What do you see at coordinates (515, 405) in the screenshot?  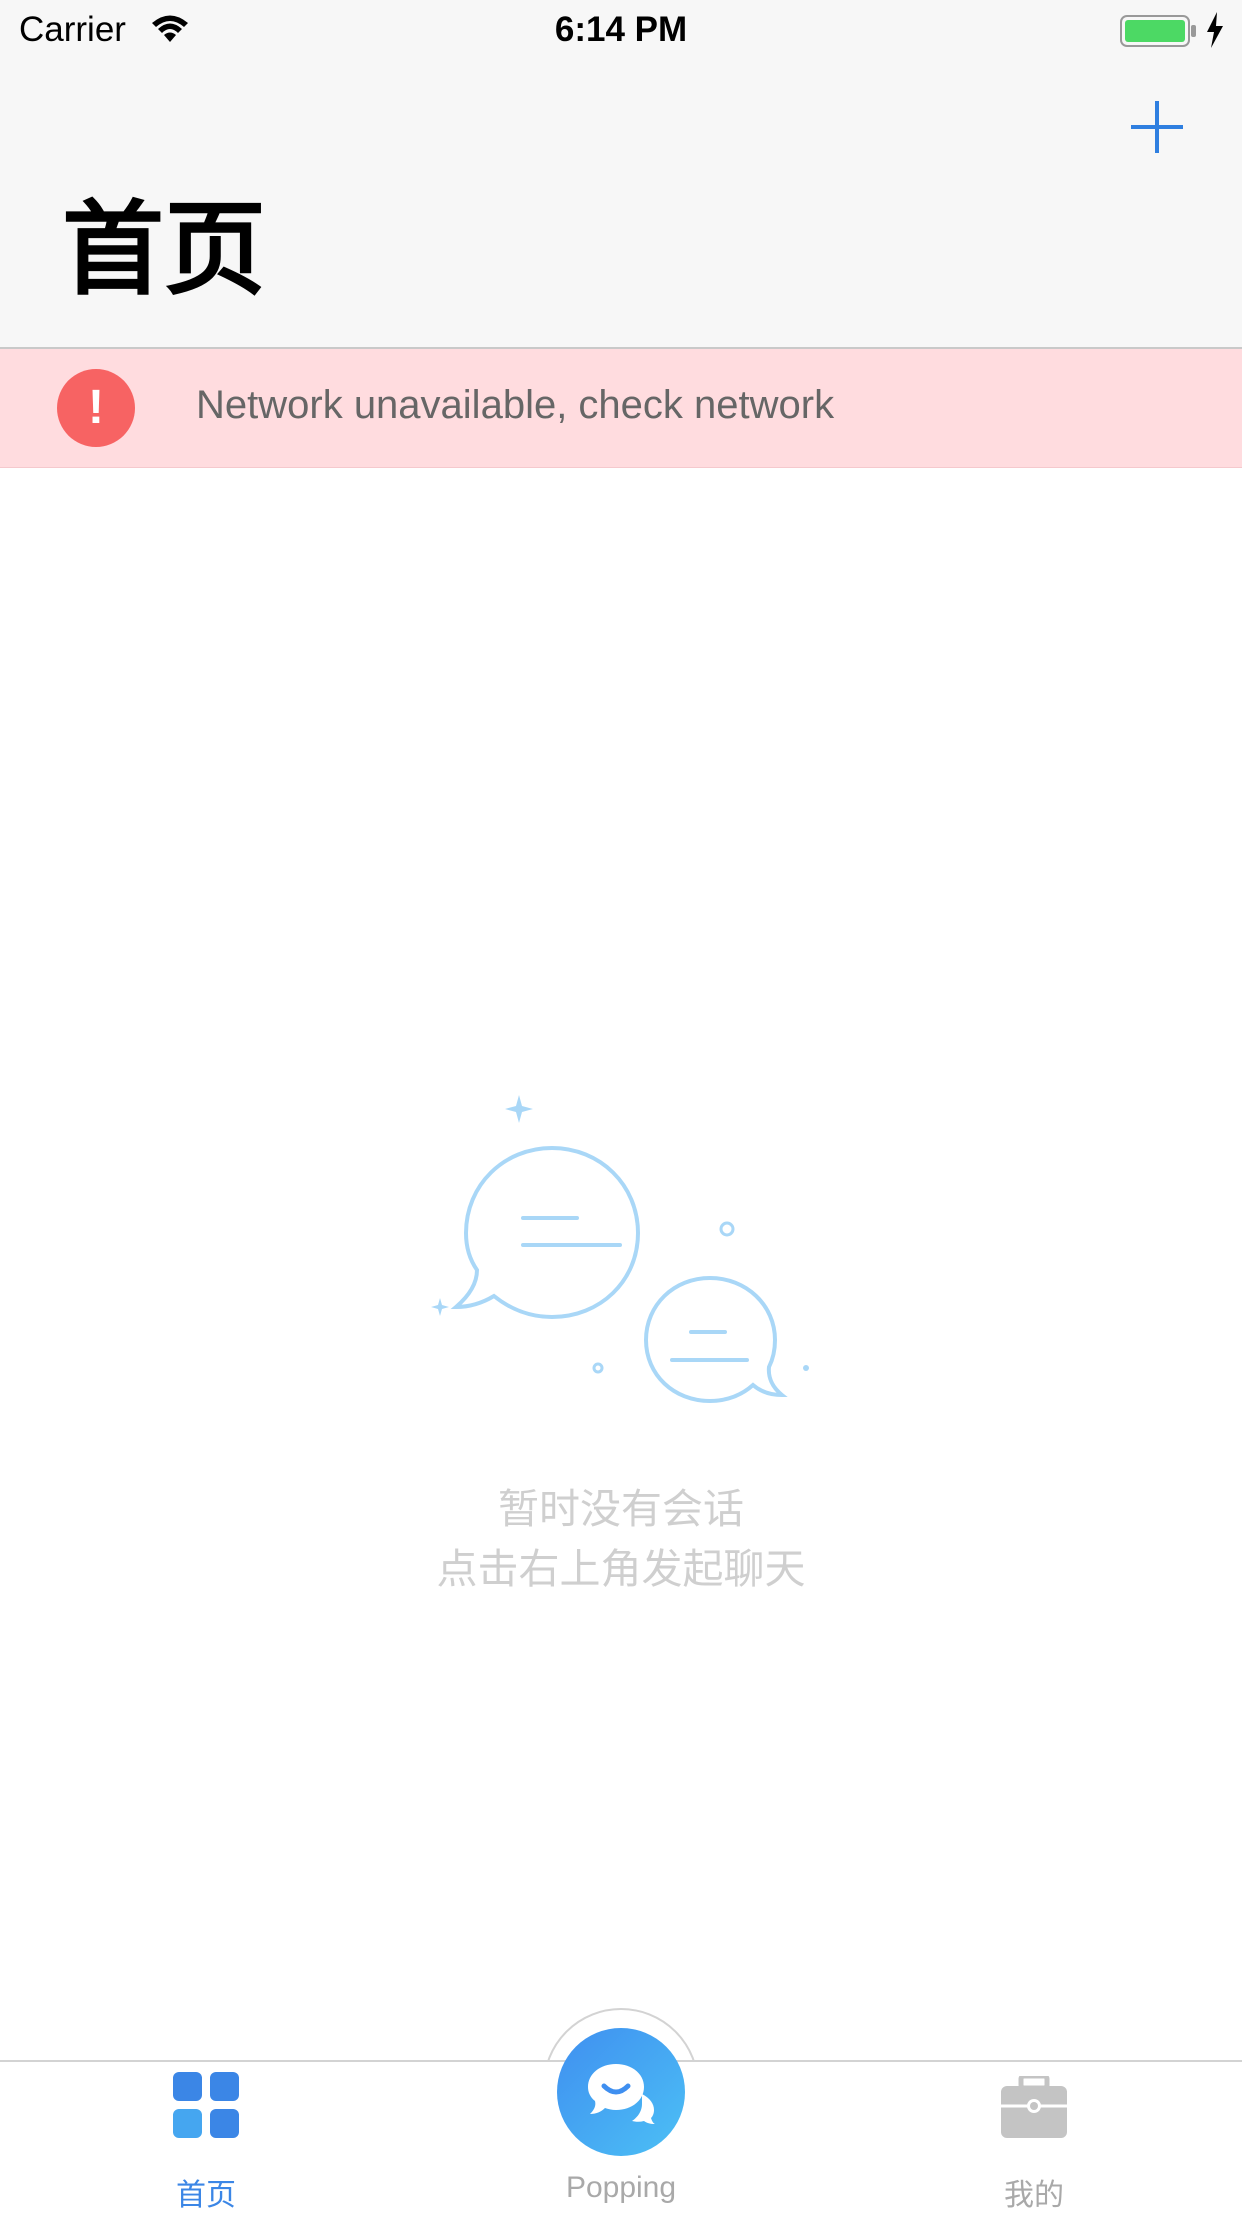 I see `network-error-message: Network unavailable, check network` at bounding box center [515, 405].